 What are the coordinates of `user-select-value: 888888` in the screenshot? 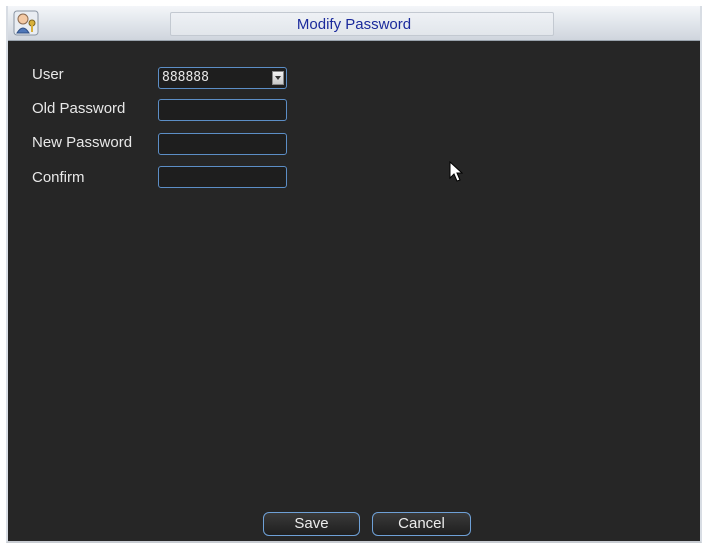 It's located at (185, 77).